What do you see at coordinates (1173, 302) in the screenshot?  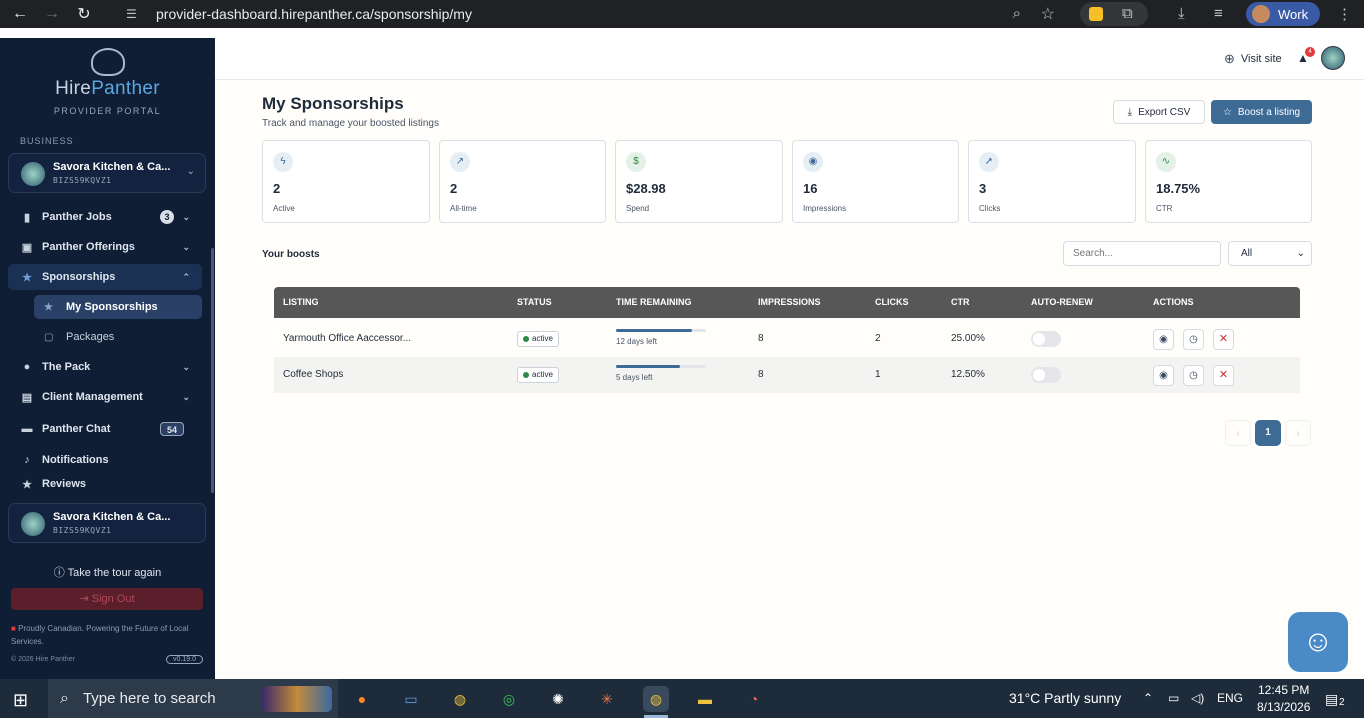 I see `column-header: ACTIONS` at bounding box center [1173, 302].